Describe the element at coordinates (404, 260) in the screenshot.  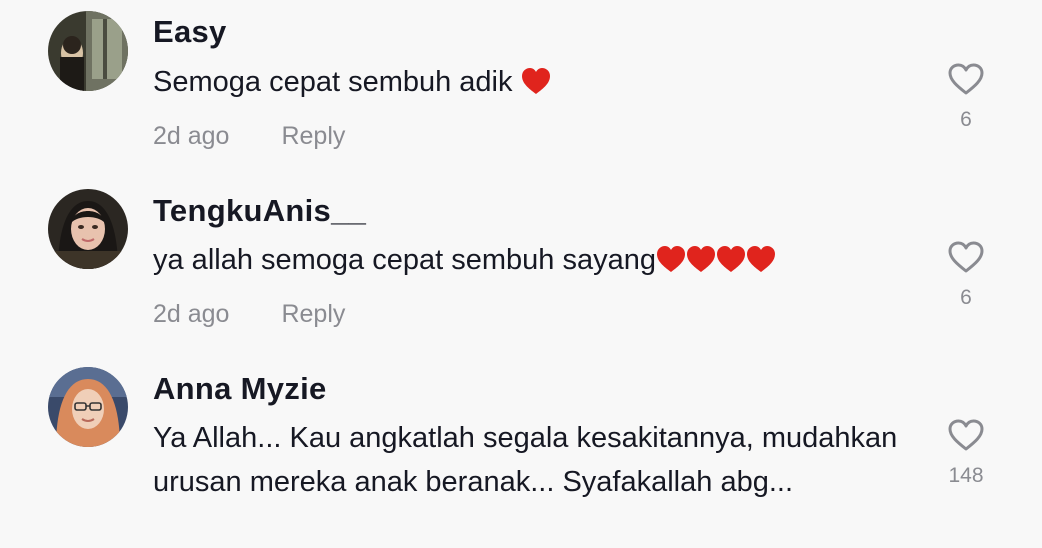
I see `comment-text-content: ya allah semoga cepat sembuh sayang` at that location.